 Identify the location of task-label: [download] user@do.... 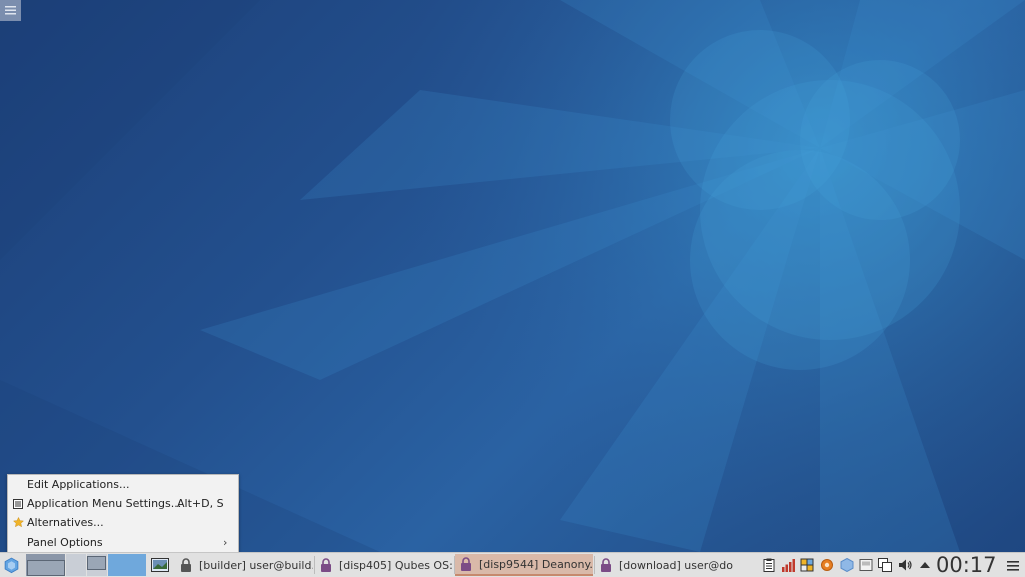
(676, 565).